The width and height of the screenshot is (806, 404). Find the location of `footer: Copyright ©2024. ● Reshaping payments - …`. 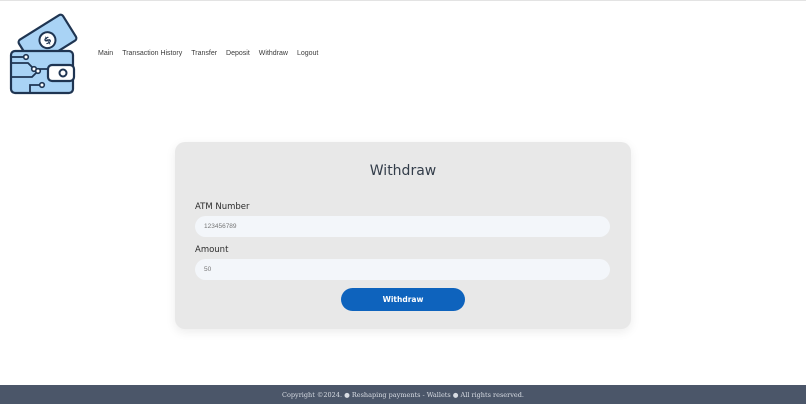

footer: Copyright ©2024. ● Reshaping payments - … is located at coordinates (403, 394).